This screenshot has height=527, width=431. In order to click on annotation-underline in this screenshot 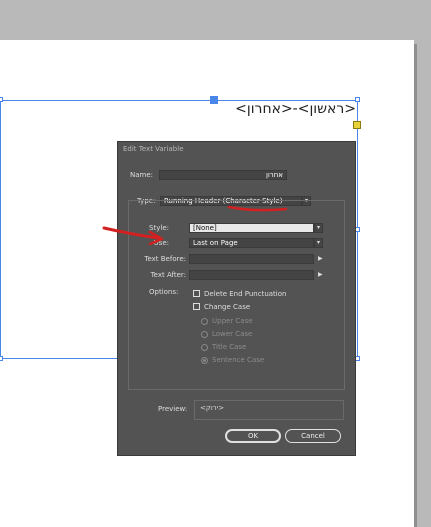, I will do `click(257, 208)`.